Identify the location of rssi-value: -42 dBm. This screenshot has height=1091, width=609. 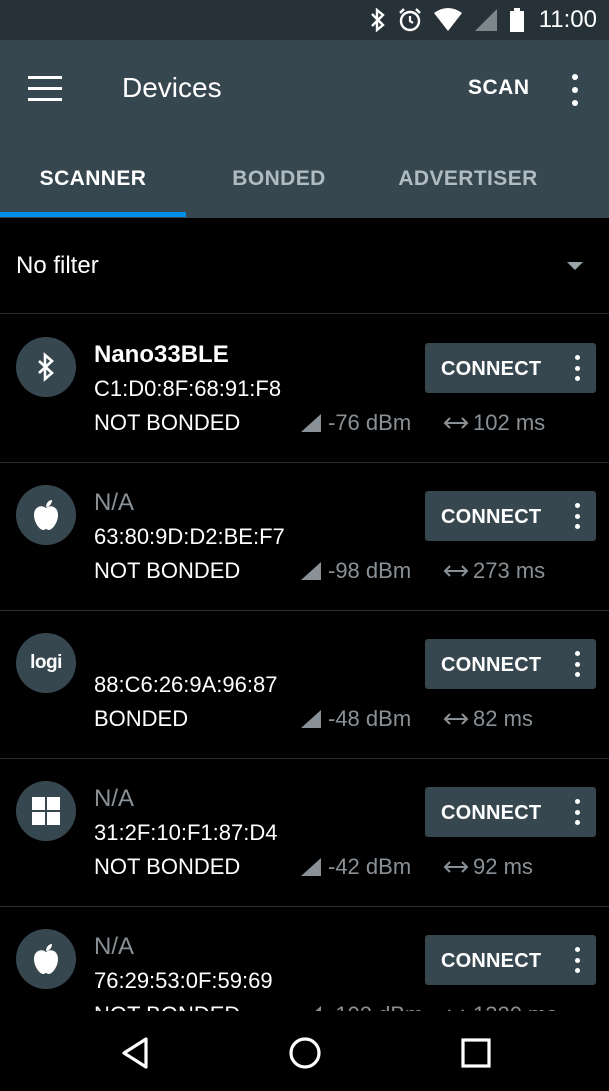
(355, 867).